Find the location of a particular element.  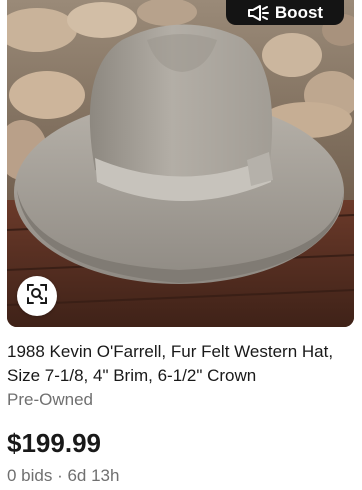

visual-search-icon is located at coordinates (37, 296).